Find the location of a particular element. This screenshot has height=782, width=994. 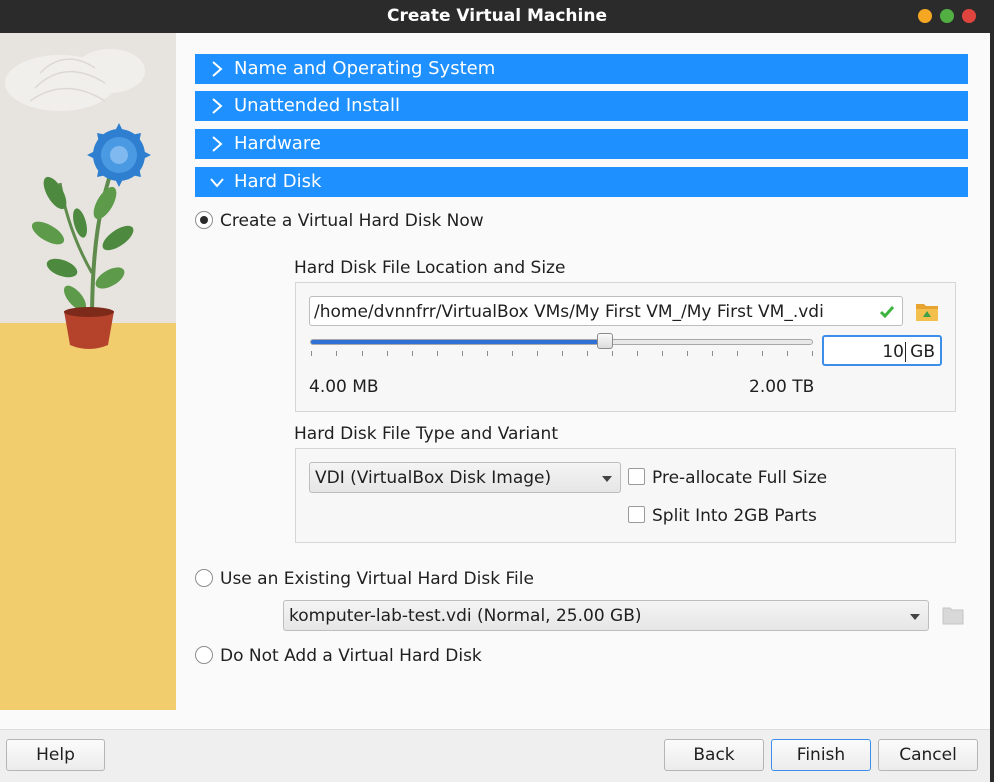

plant-illustration-icon is located at coordinates (78, 199).